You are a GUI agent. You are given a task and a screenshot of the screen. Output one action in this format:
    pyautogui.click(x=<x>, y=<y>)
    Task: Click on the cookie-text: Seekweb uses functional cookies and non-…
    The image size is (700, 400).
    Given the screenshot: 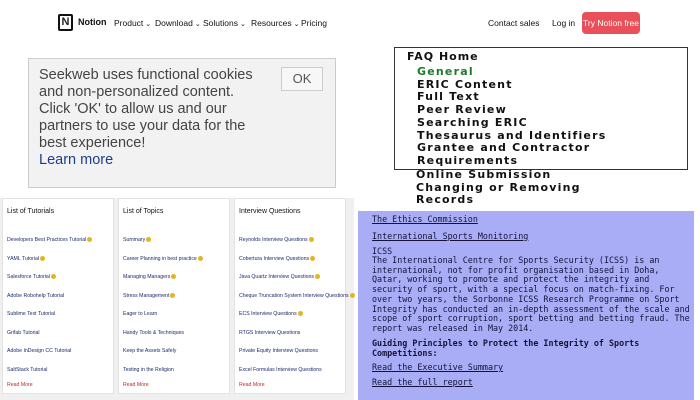 What is the action you would take?
    pyautogui.click(x=146, y=109)
    